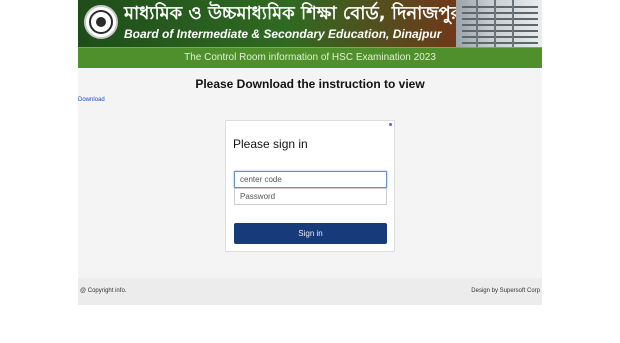 Image resolution: width=620 pixels, height=343 pixels. Describe the element at coordinates (103, 291) in the screenshot. I see `copyright-text: @ Copyright info.` at that location.